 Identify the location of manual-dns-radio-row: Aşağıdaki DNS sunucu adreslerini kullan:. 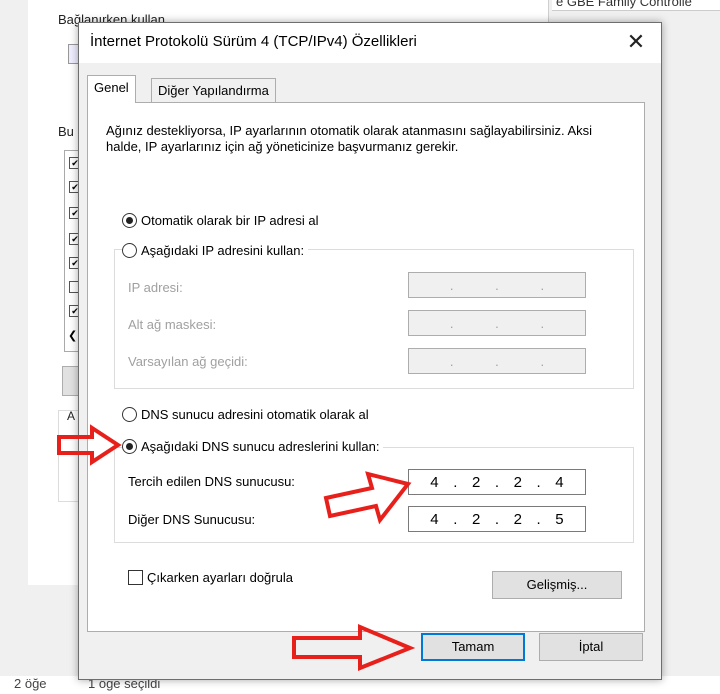
(253, 446).